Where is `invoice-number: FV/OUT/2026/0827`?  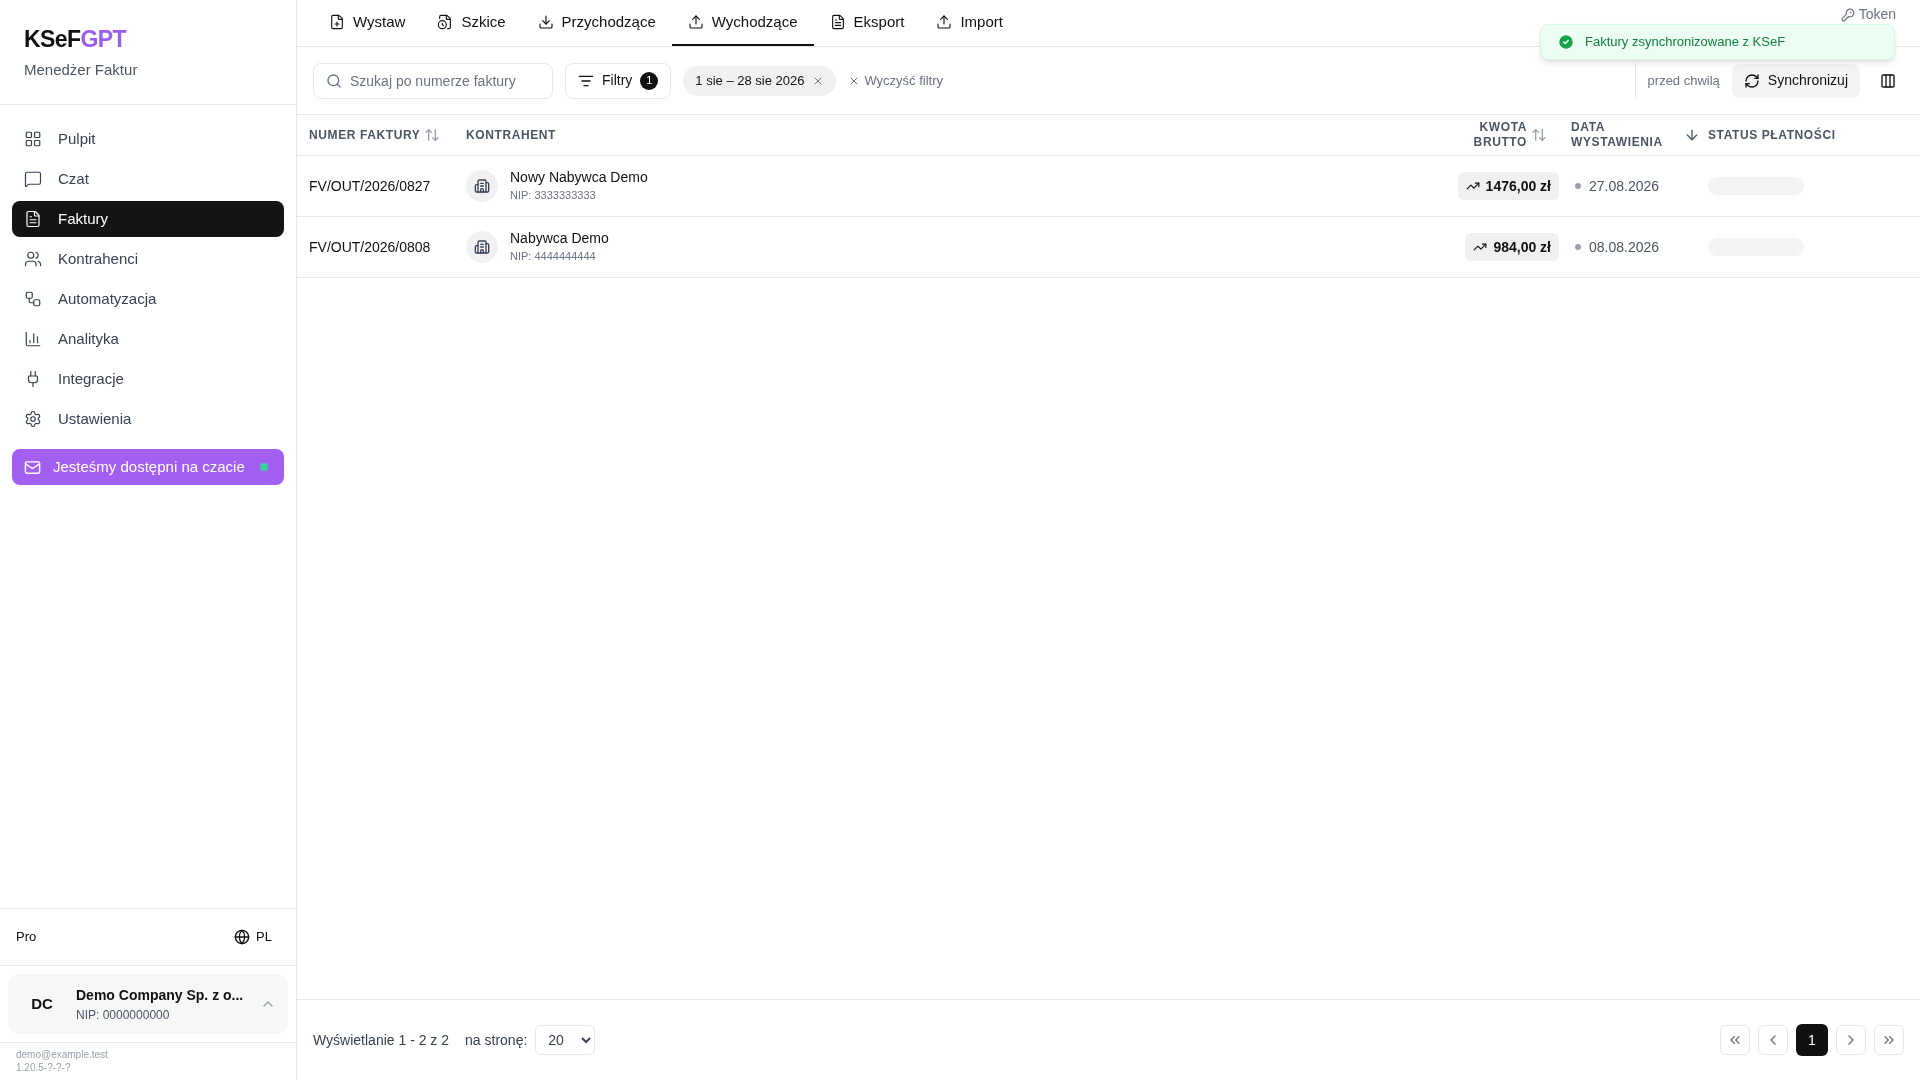
invoice-number: FV/OUT/2026/0827 is located at coordinates (387, 186).